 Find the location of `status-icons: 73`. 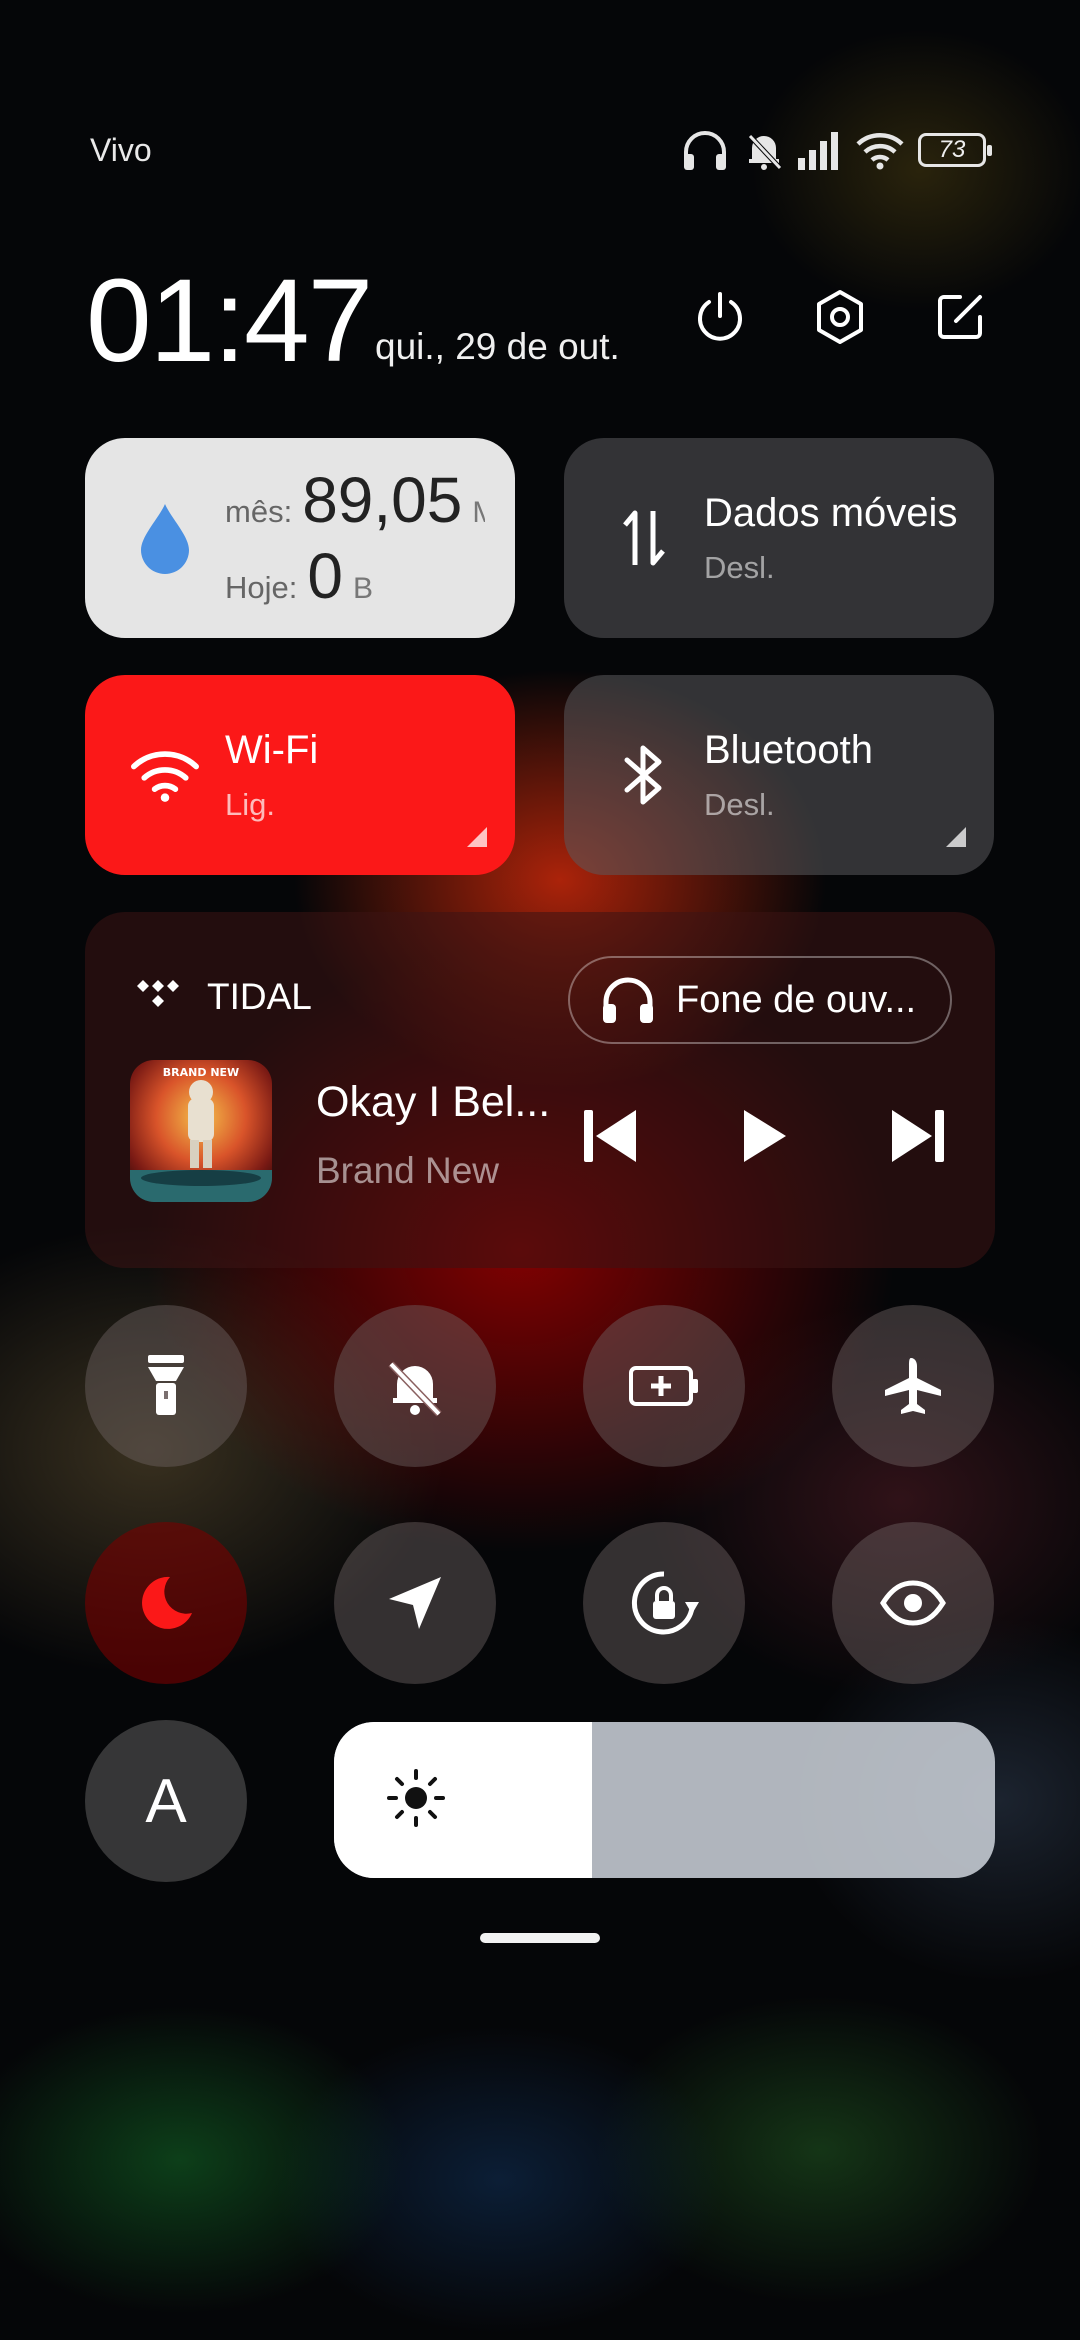

status-icons: 73 is located at coordinates (836, 150).